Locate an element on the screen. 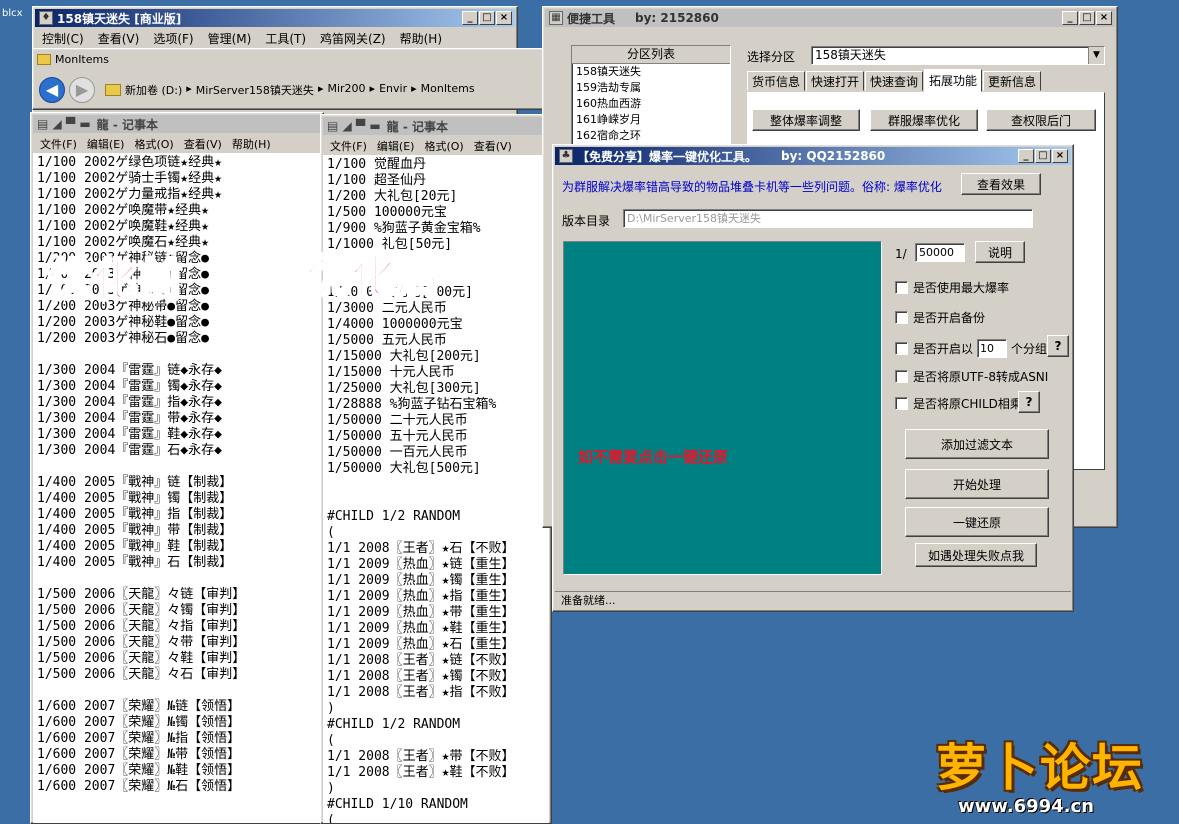 The image size is (1179, 824). watermark-title: 萝卜论坛 is located at coordinates (1040, 768).